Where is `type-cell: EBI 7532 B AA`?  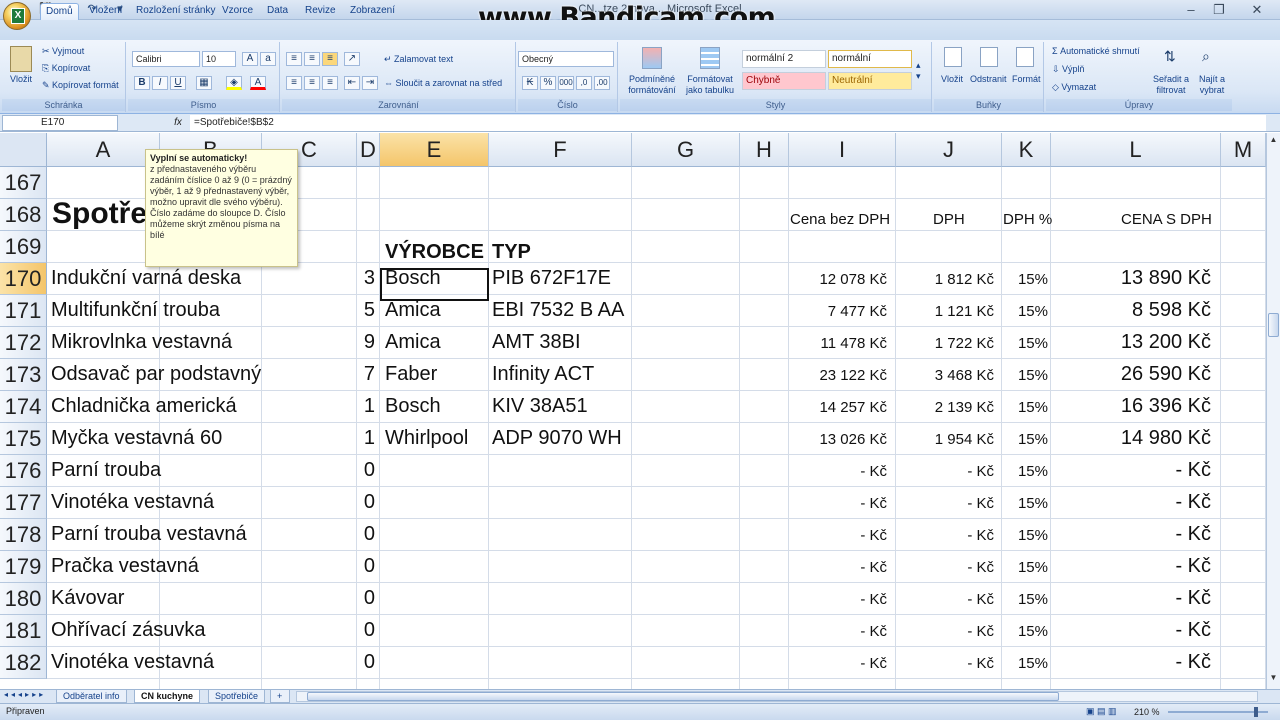 type-cell: EBI 7532 B AA is located at coordinates (558, 310).